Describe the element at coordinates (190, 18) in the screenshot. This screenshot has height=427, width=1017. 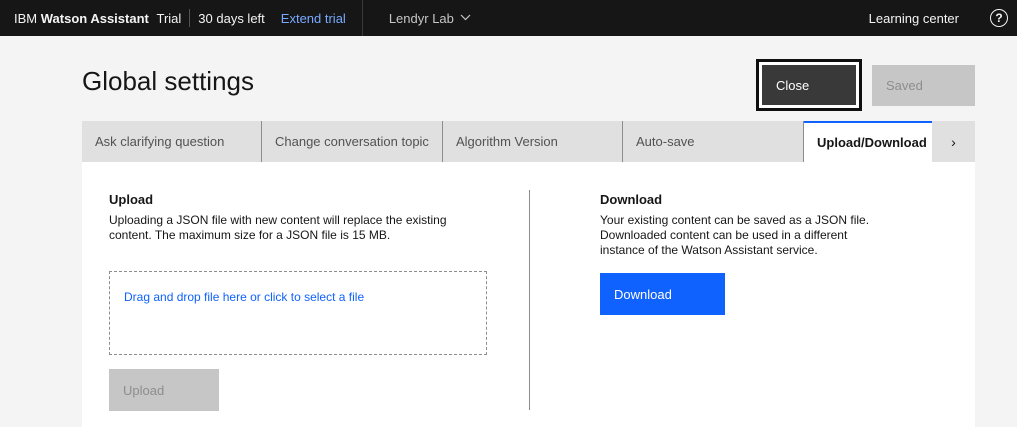
I see `header-divider` at that location.